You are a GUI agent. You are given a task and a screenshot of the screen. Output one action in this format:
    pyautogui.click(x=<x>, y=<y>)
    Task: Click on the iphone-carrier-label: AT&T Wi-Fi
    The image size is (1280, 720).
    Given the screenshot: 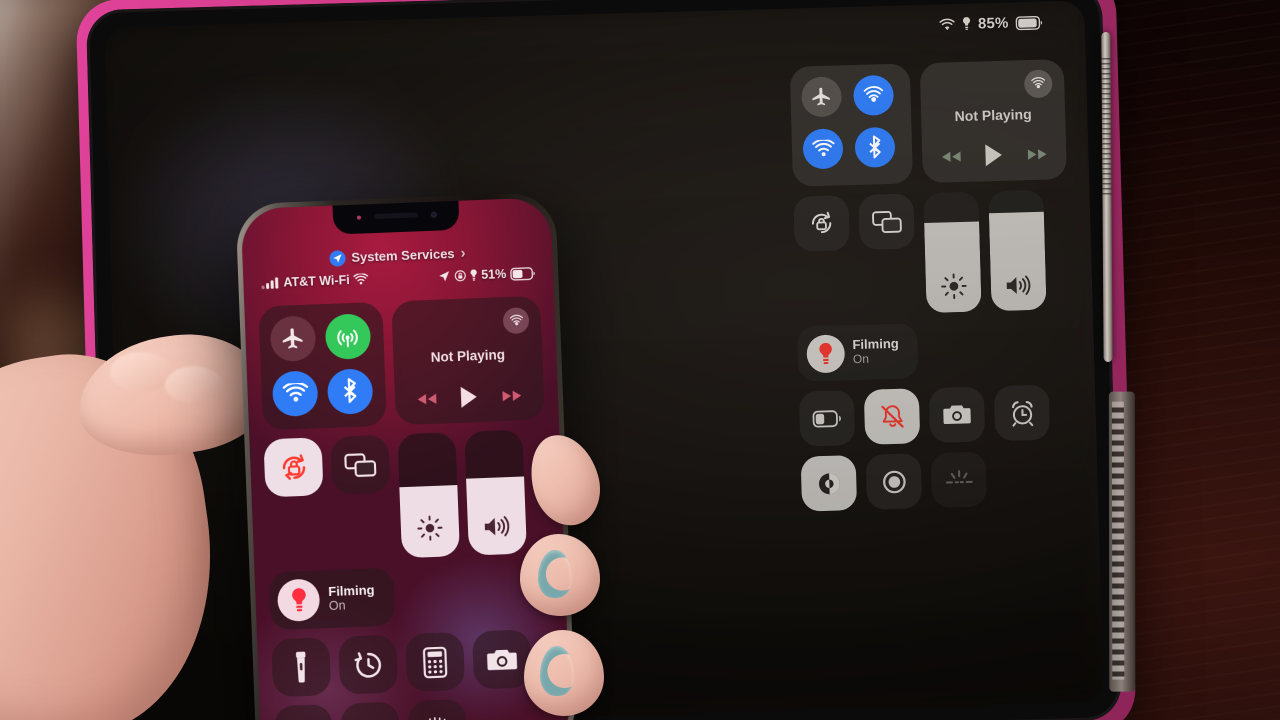 What is the action you would take?
    pyautogui.click(x=316, y=281)
    